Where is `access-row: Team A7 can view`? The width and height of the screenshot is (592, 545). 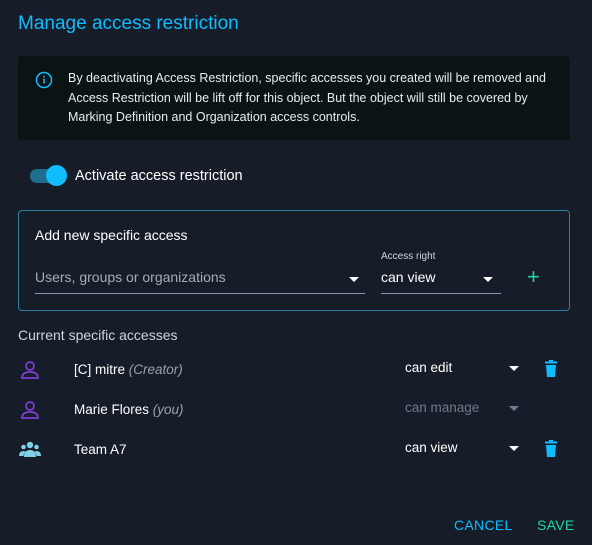
access-row: Team A7 can view is located at coordinates (296, 450).